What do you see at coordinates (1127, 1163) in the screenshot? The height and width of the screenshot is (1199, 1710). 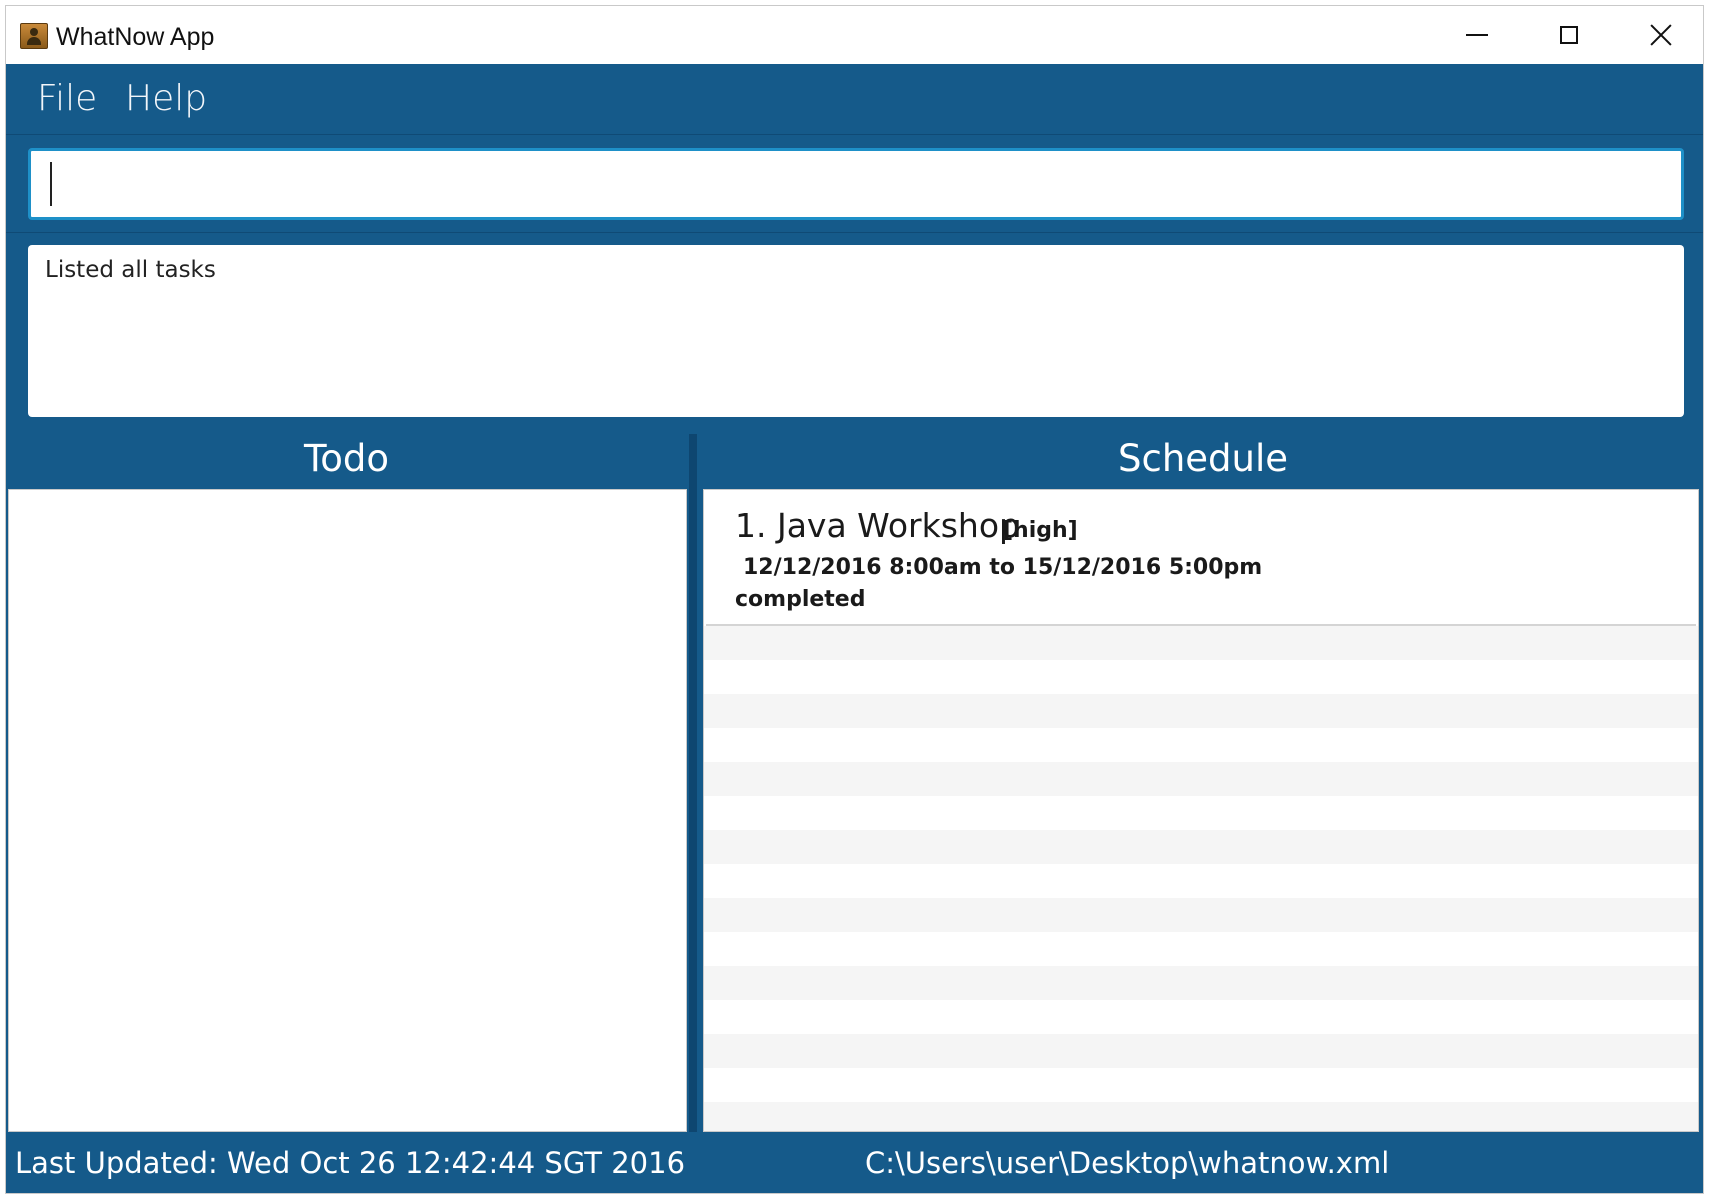 I see `save-location-text: C:\Users\user\Desktop\whatnow.xml` at bounding box center [1127, 1163].